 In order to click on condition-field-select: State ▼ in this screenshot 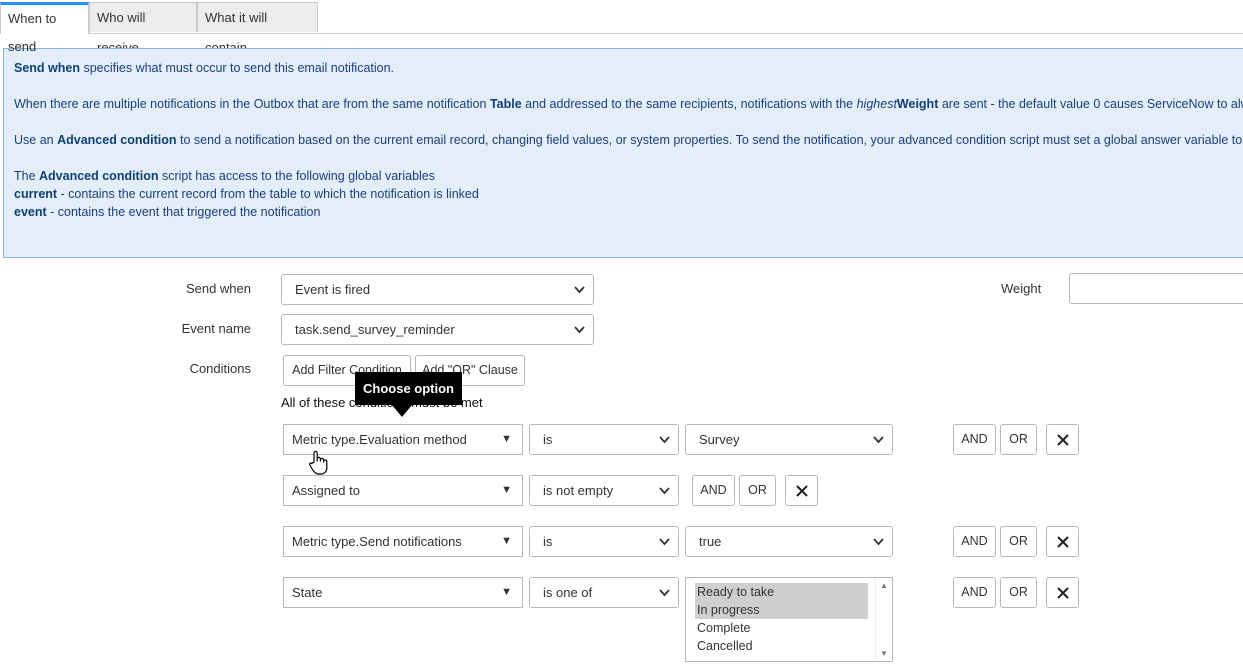, I will do `click(403, 592)`.